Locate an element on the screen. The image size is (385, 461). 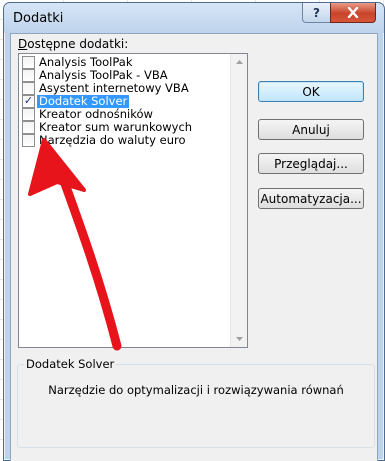
checkbox-solver-addin: ✓ is located at coordinates (28, 101).